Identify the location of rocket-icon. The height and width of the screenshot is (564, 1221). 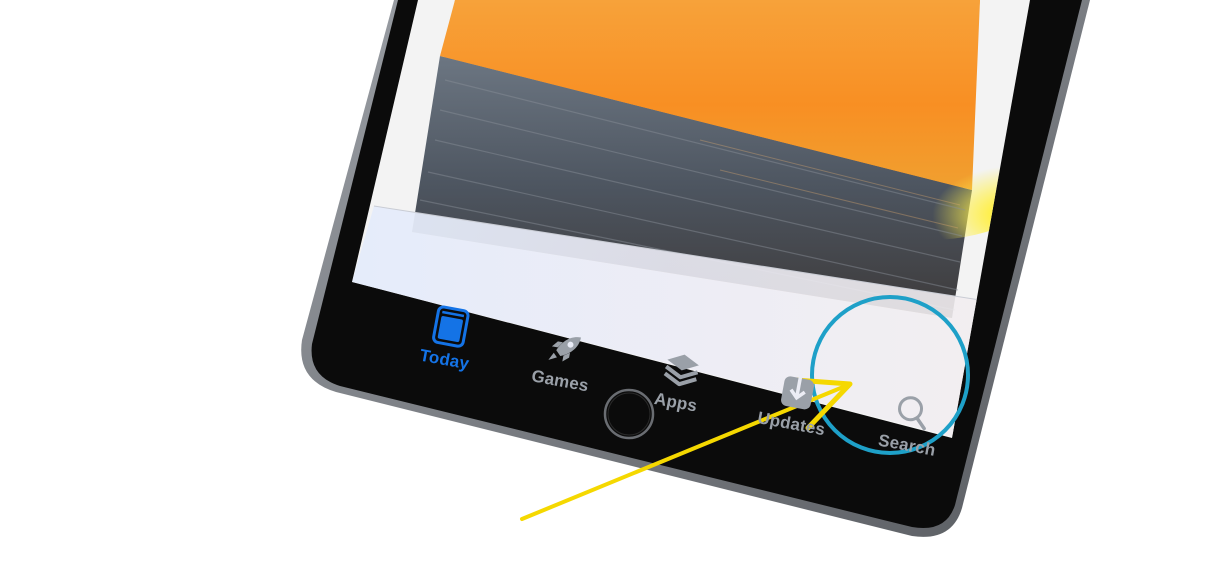
(566, 347).